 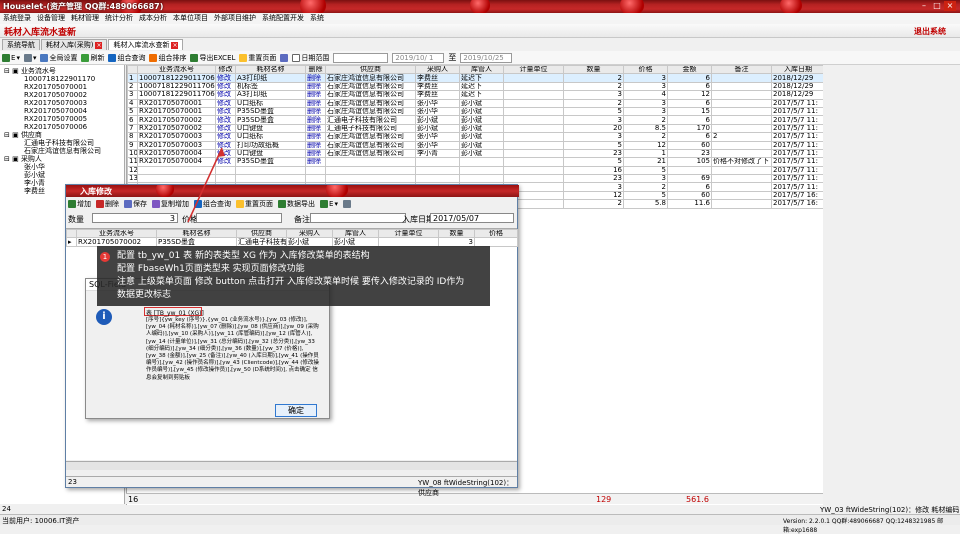 What do you see at coordinates (55, 103) in the screenshot?
I see `tree-leaf: RX201705070003` at bounding box center [55, 103].